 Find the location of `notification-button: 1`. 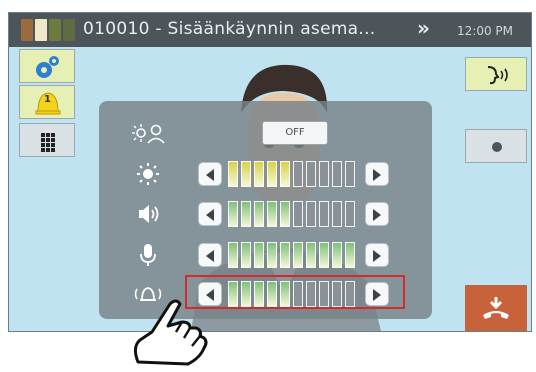

notification-button: 1 is located at coordinates (47, 102).